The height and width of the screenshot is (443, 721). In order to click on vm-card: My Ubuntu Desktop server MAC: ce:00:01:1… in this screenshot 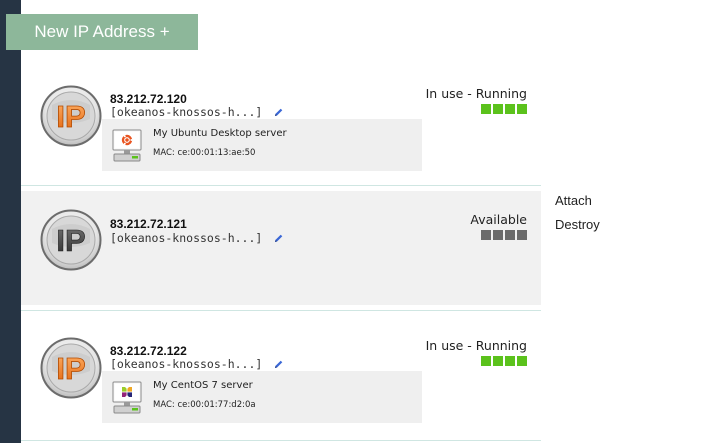, I will do `click(262, 145)`.